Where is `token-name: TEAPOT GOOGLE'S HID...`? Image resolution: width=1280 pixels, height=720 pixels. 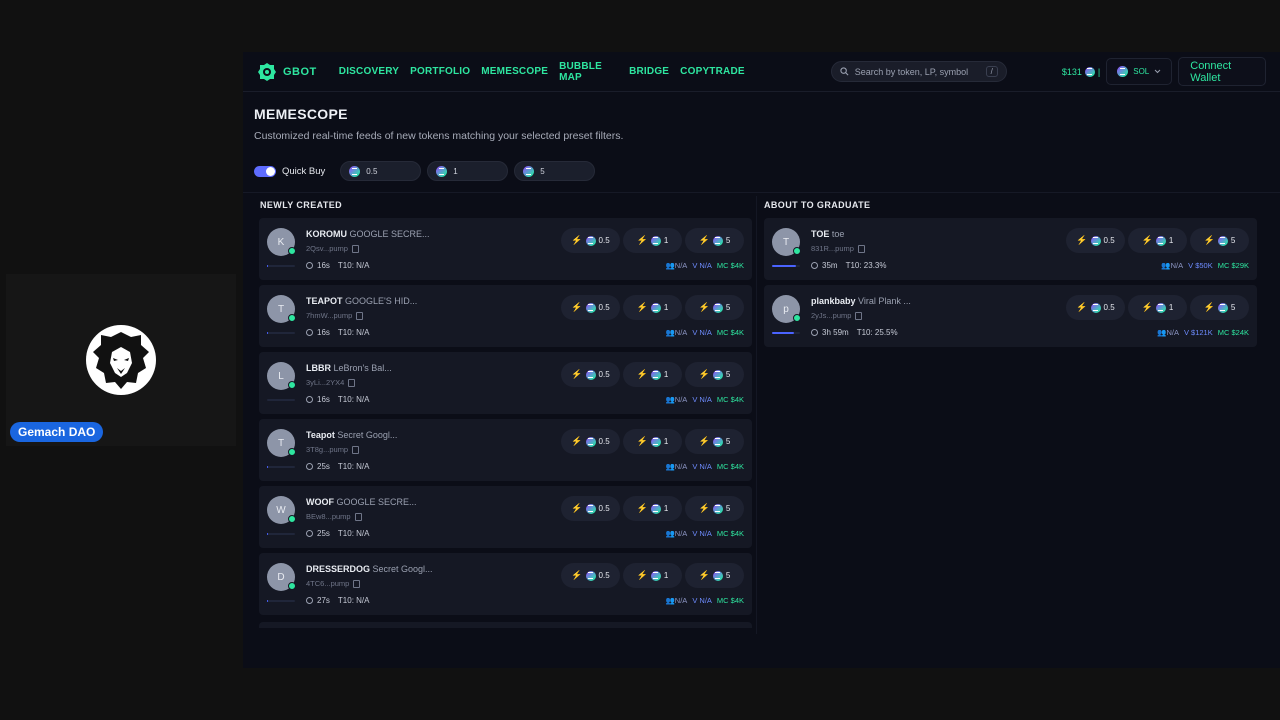
token-name: TEAPOT GOOGLE'S HID... is located at coordinates (361, 301).